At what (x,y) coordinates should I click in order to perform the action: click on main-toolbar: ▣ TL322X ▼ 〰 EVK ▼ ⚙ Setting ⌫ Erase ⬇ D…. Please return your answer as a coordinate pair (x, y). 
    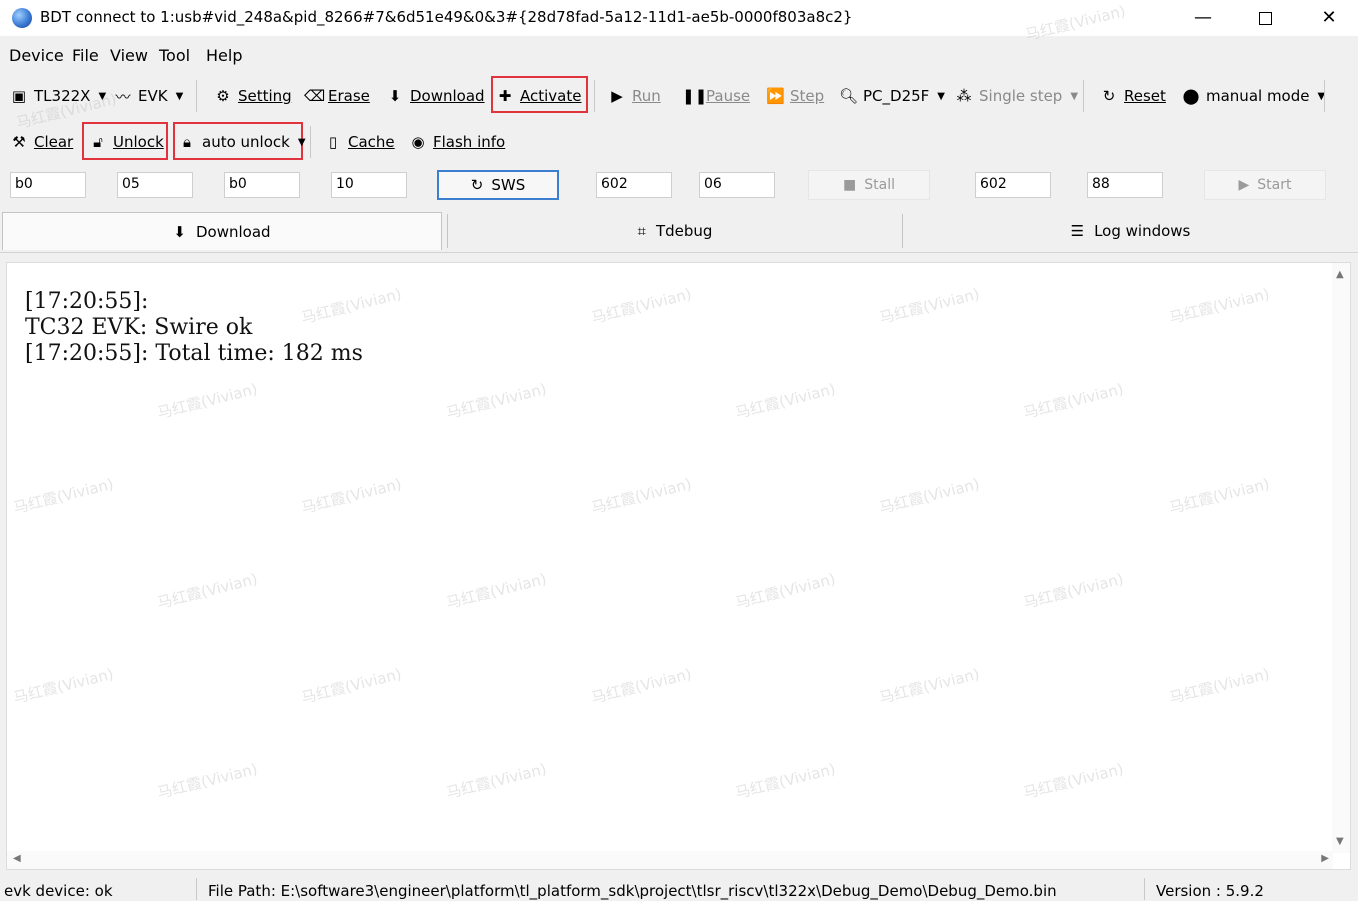
    Looking at the image, I should click on (679, 96).